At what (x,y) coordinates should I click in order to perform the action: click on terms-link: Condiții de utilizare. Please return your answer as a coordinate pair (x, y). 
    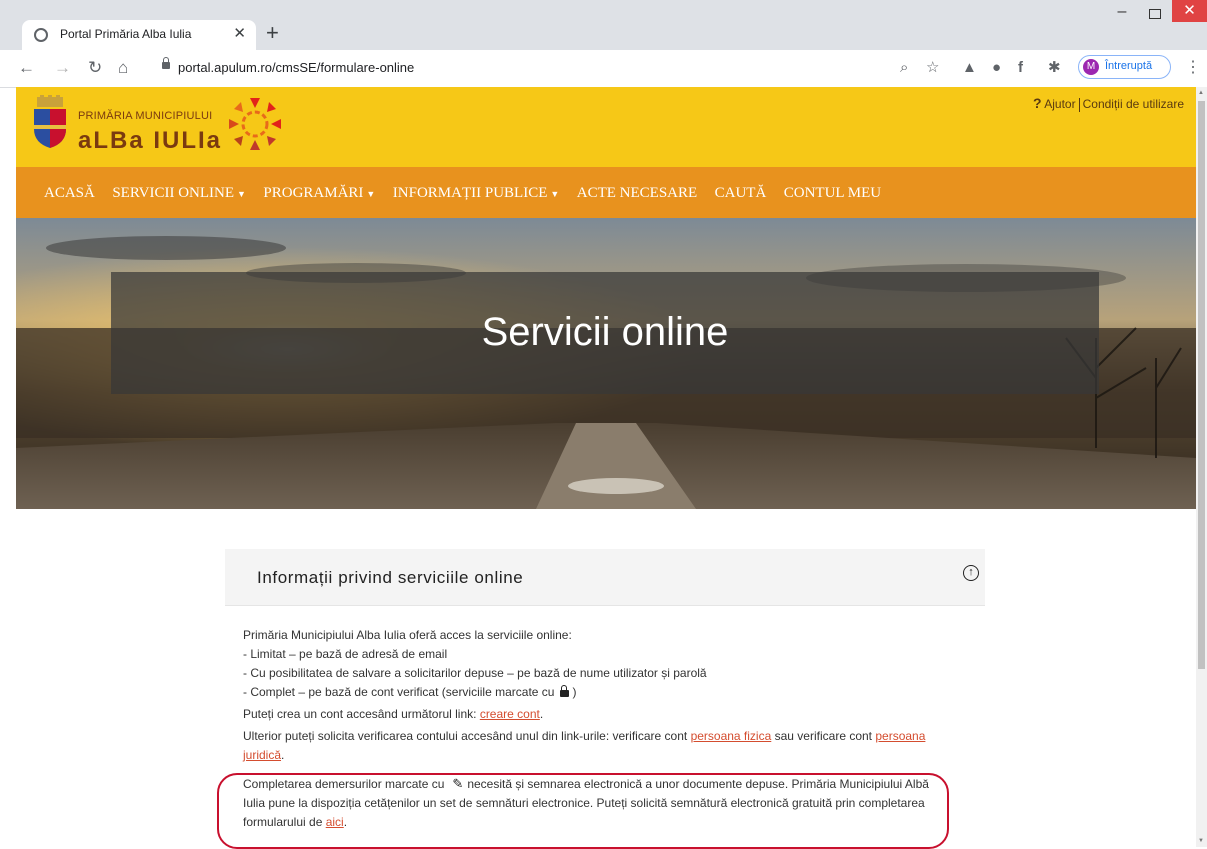
    Looking at the image, I should click on (1133, 104).